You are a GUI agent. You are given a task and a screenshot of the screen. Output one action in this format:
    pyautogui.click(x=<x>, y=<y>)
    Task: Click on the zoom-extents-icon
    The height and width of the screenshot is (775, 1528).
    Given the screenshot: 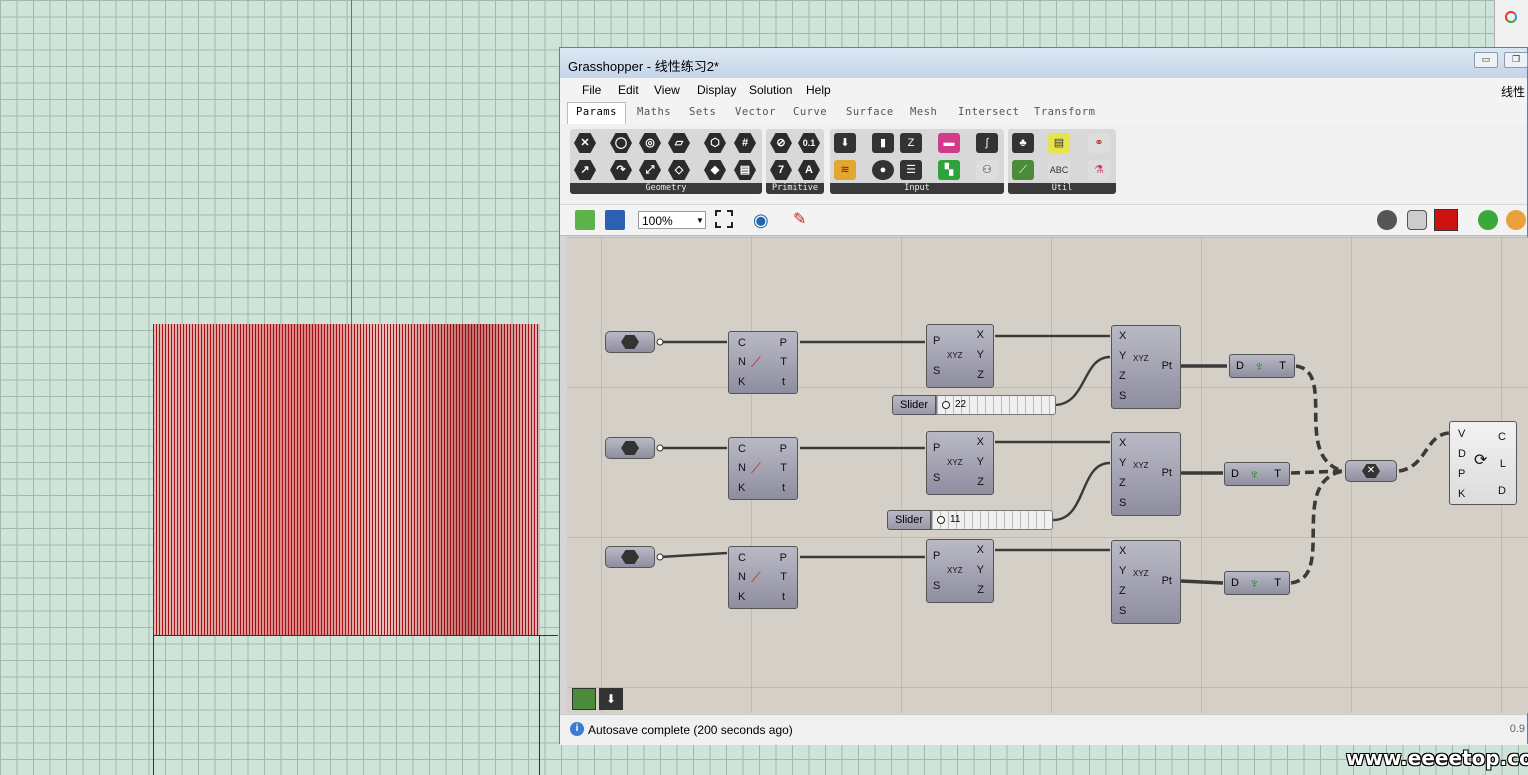 What is the action you would take?
    pyautogui.click(x=724, y=219)
    